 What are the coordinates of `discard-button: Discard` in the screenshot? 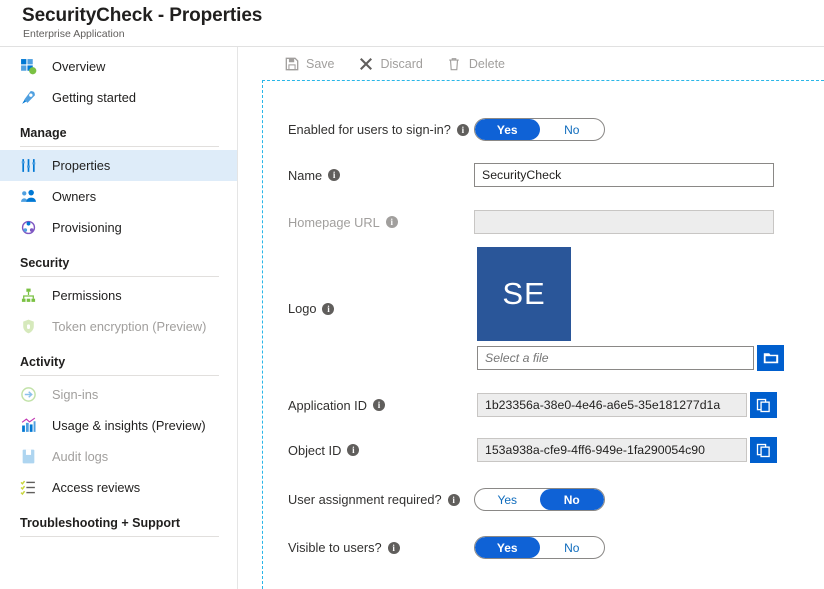 It's located at (391, 63).